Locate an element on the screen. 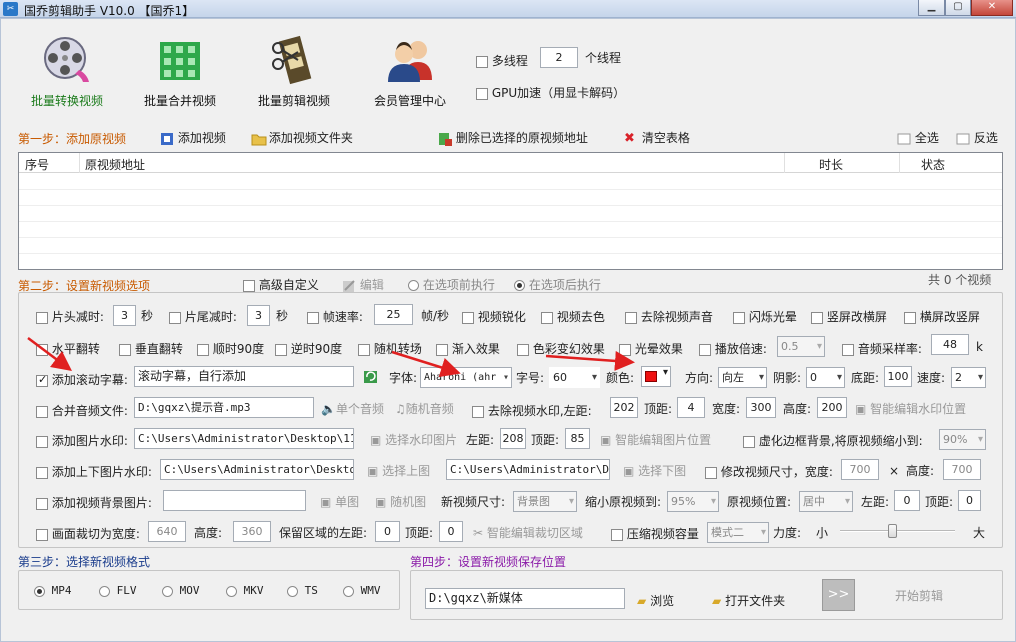 The height and width of the screenshot is (642, 1016). scroll-sub-checkbox is located at coordinates (42, 380).